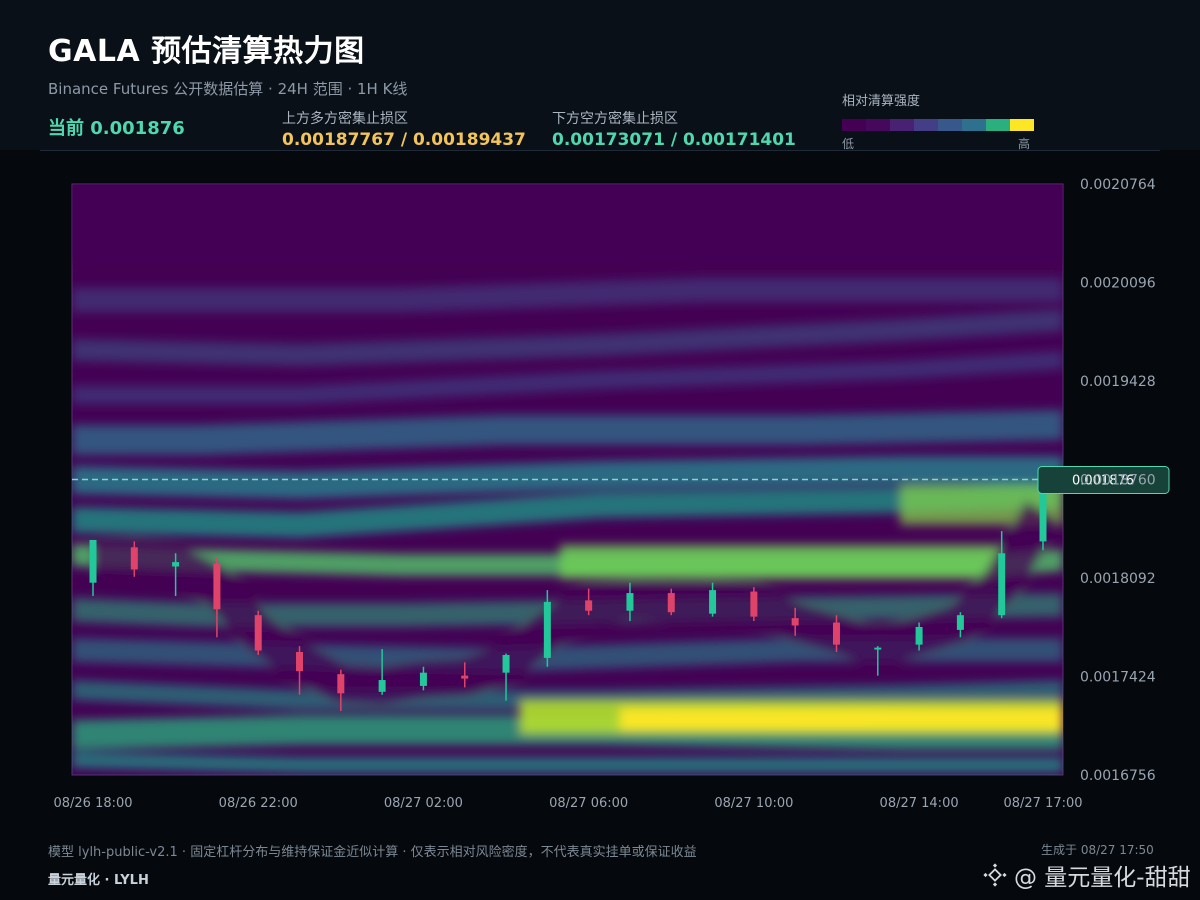 The height and width of the screenshot is (900, 1200). I want to click on watermark-text: @ 量元量化-甜甜, so click(1102, 878).